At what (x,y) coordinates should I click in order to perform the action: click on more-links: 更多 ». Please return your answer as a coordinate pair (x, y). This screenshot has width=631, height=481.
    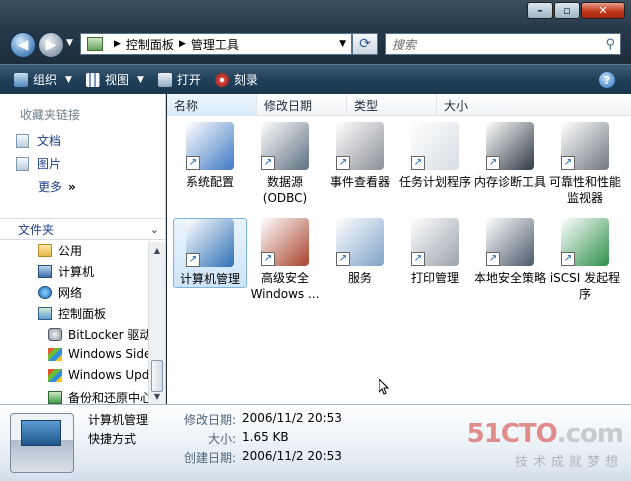
    Looking at the image, I should click on (57, 186).